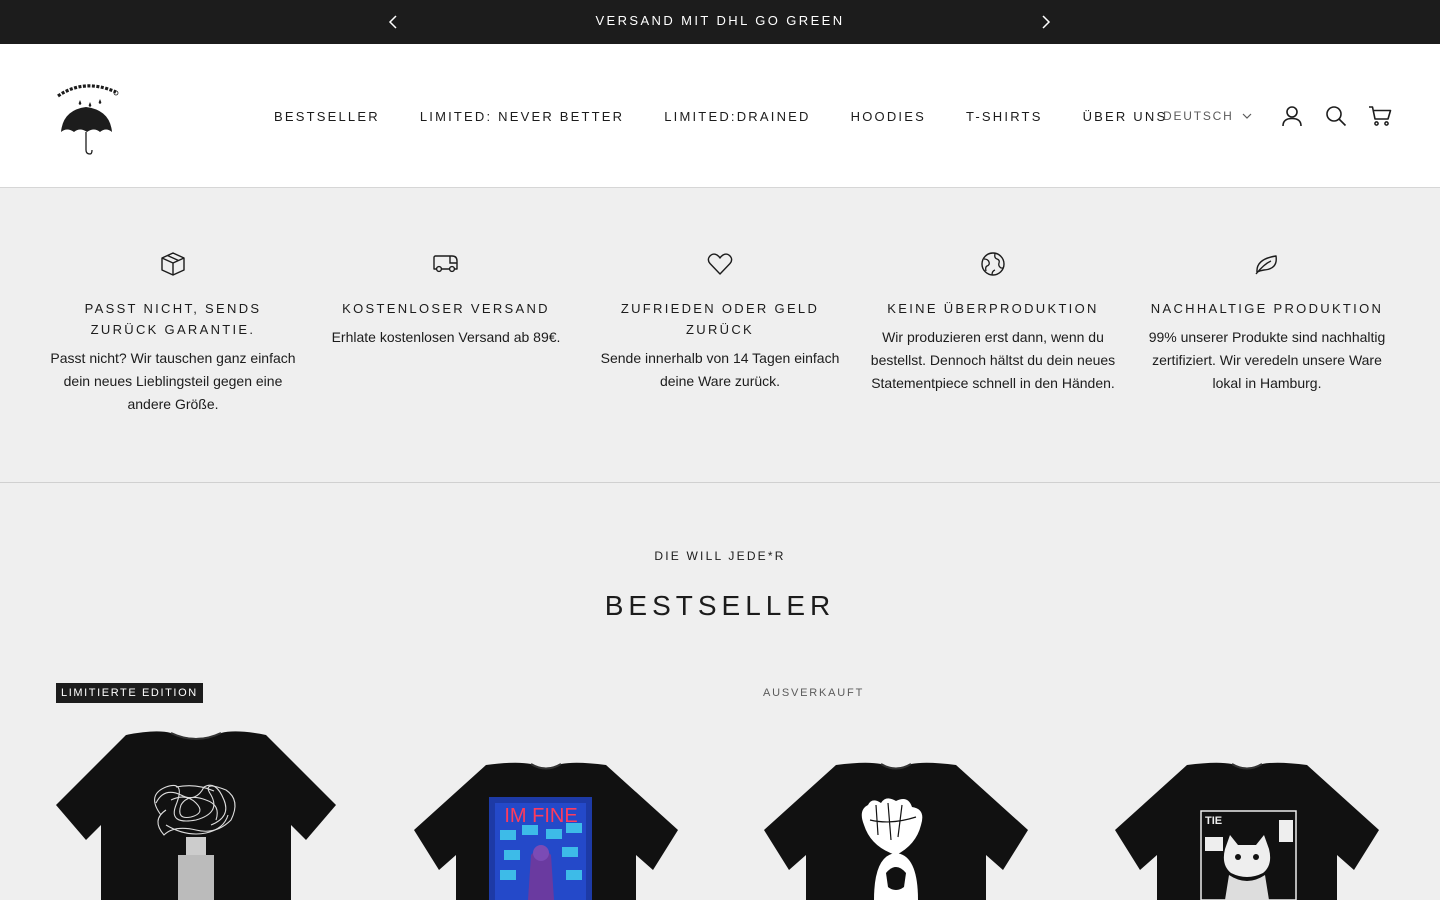 Image resolution: width=1440 pixels, height=900 pixels. Describe the element at coordinates (546, 831) in the screenshot. I see `product-image-tshirt-im-fine: IM FINE` at that location.